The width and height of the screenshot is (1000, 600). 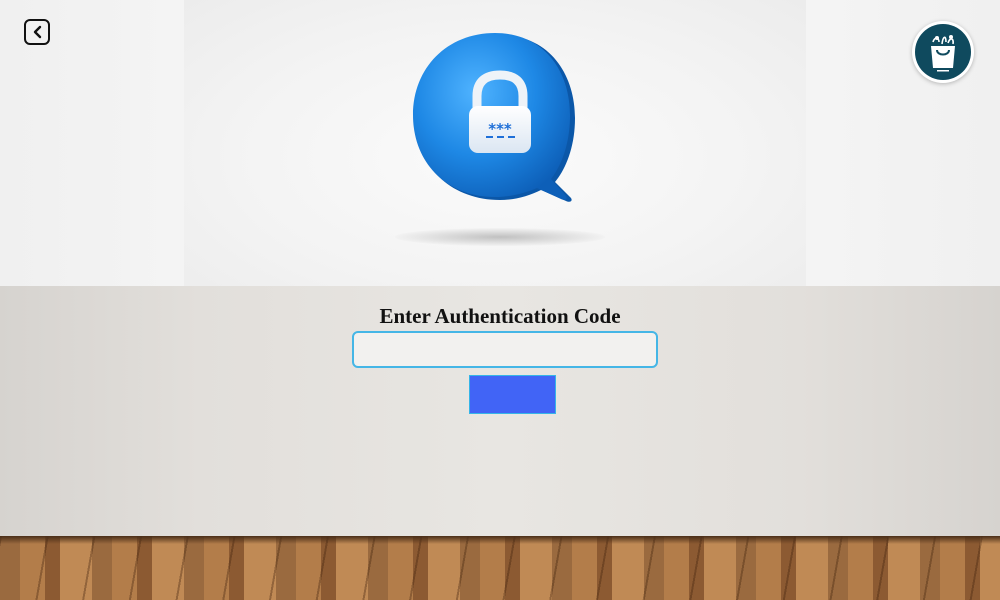 I want to click on shopping-bag-logo-icon, so click(x=943, y=53).